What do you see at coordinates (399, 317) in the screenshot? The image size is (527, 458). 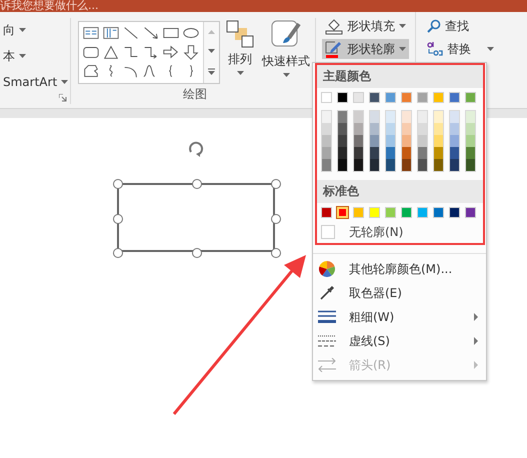 I see `menu-item: 粗细(W)` at bounding box center [399, 317].